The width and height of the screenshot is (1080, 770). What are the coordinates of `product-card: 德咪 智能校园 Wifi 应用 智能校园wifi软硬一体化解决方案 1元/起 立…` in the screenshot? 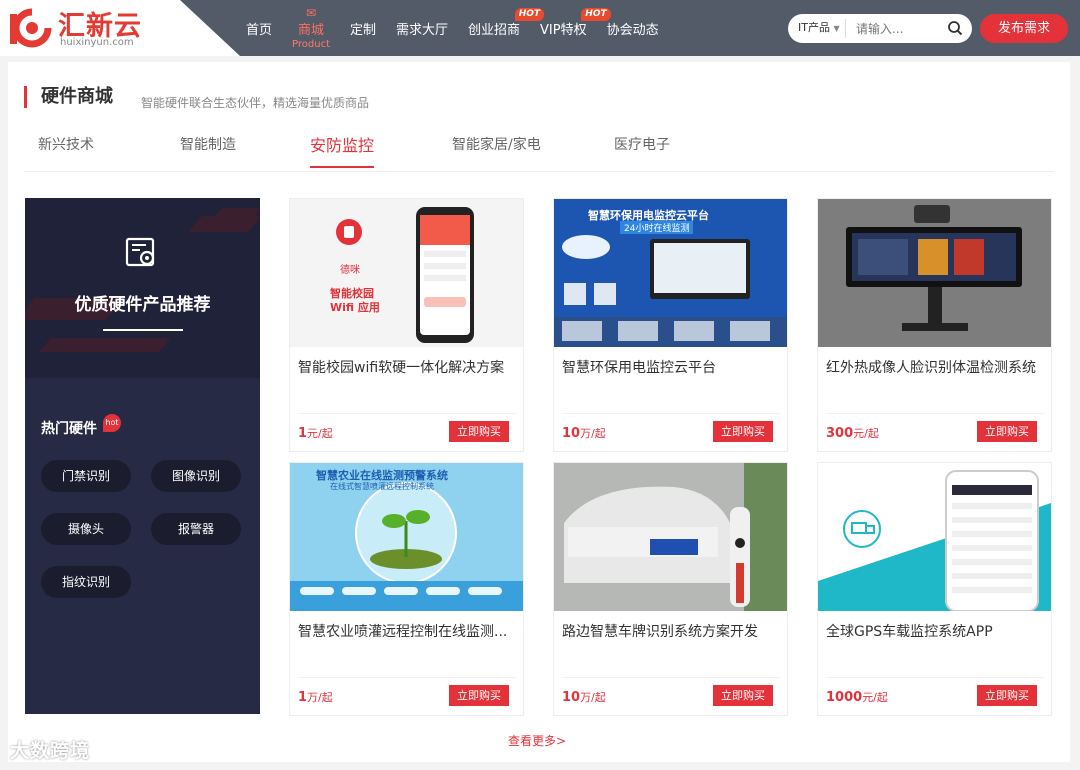 It's located at (406, 325).